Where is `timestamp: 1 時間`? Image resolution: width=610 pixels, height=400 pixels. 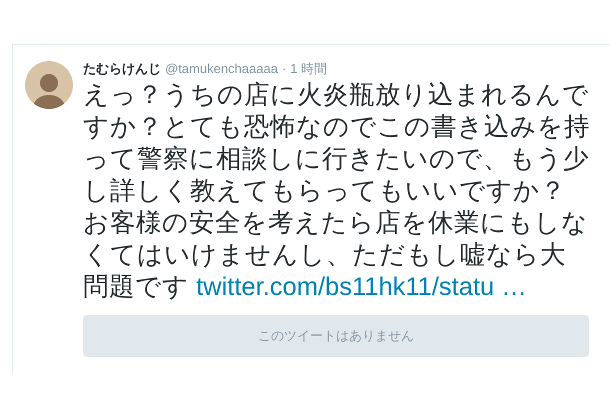
timestamp: 1 時間 is located at coordinates (309, 68).